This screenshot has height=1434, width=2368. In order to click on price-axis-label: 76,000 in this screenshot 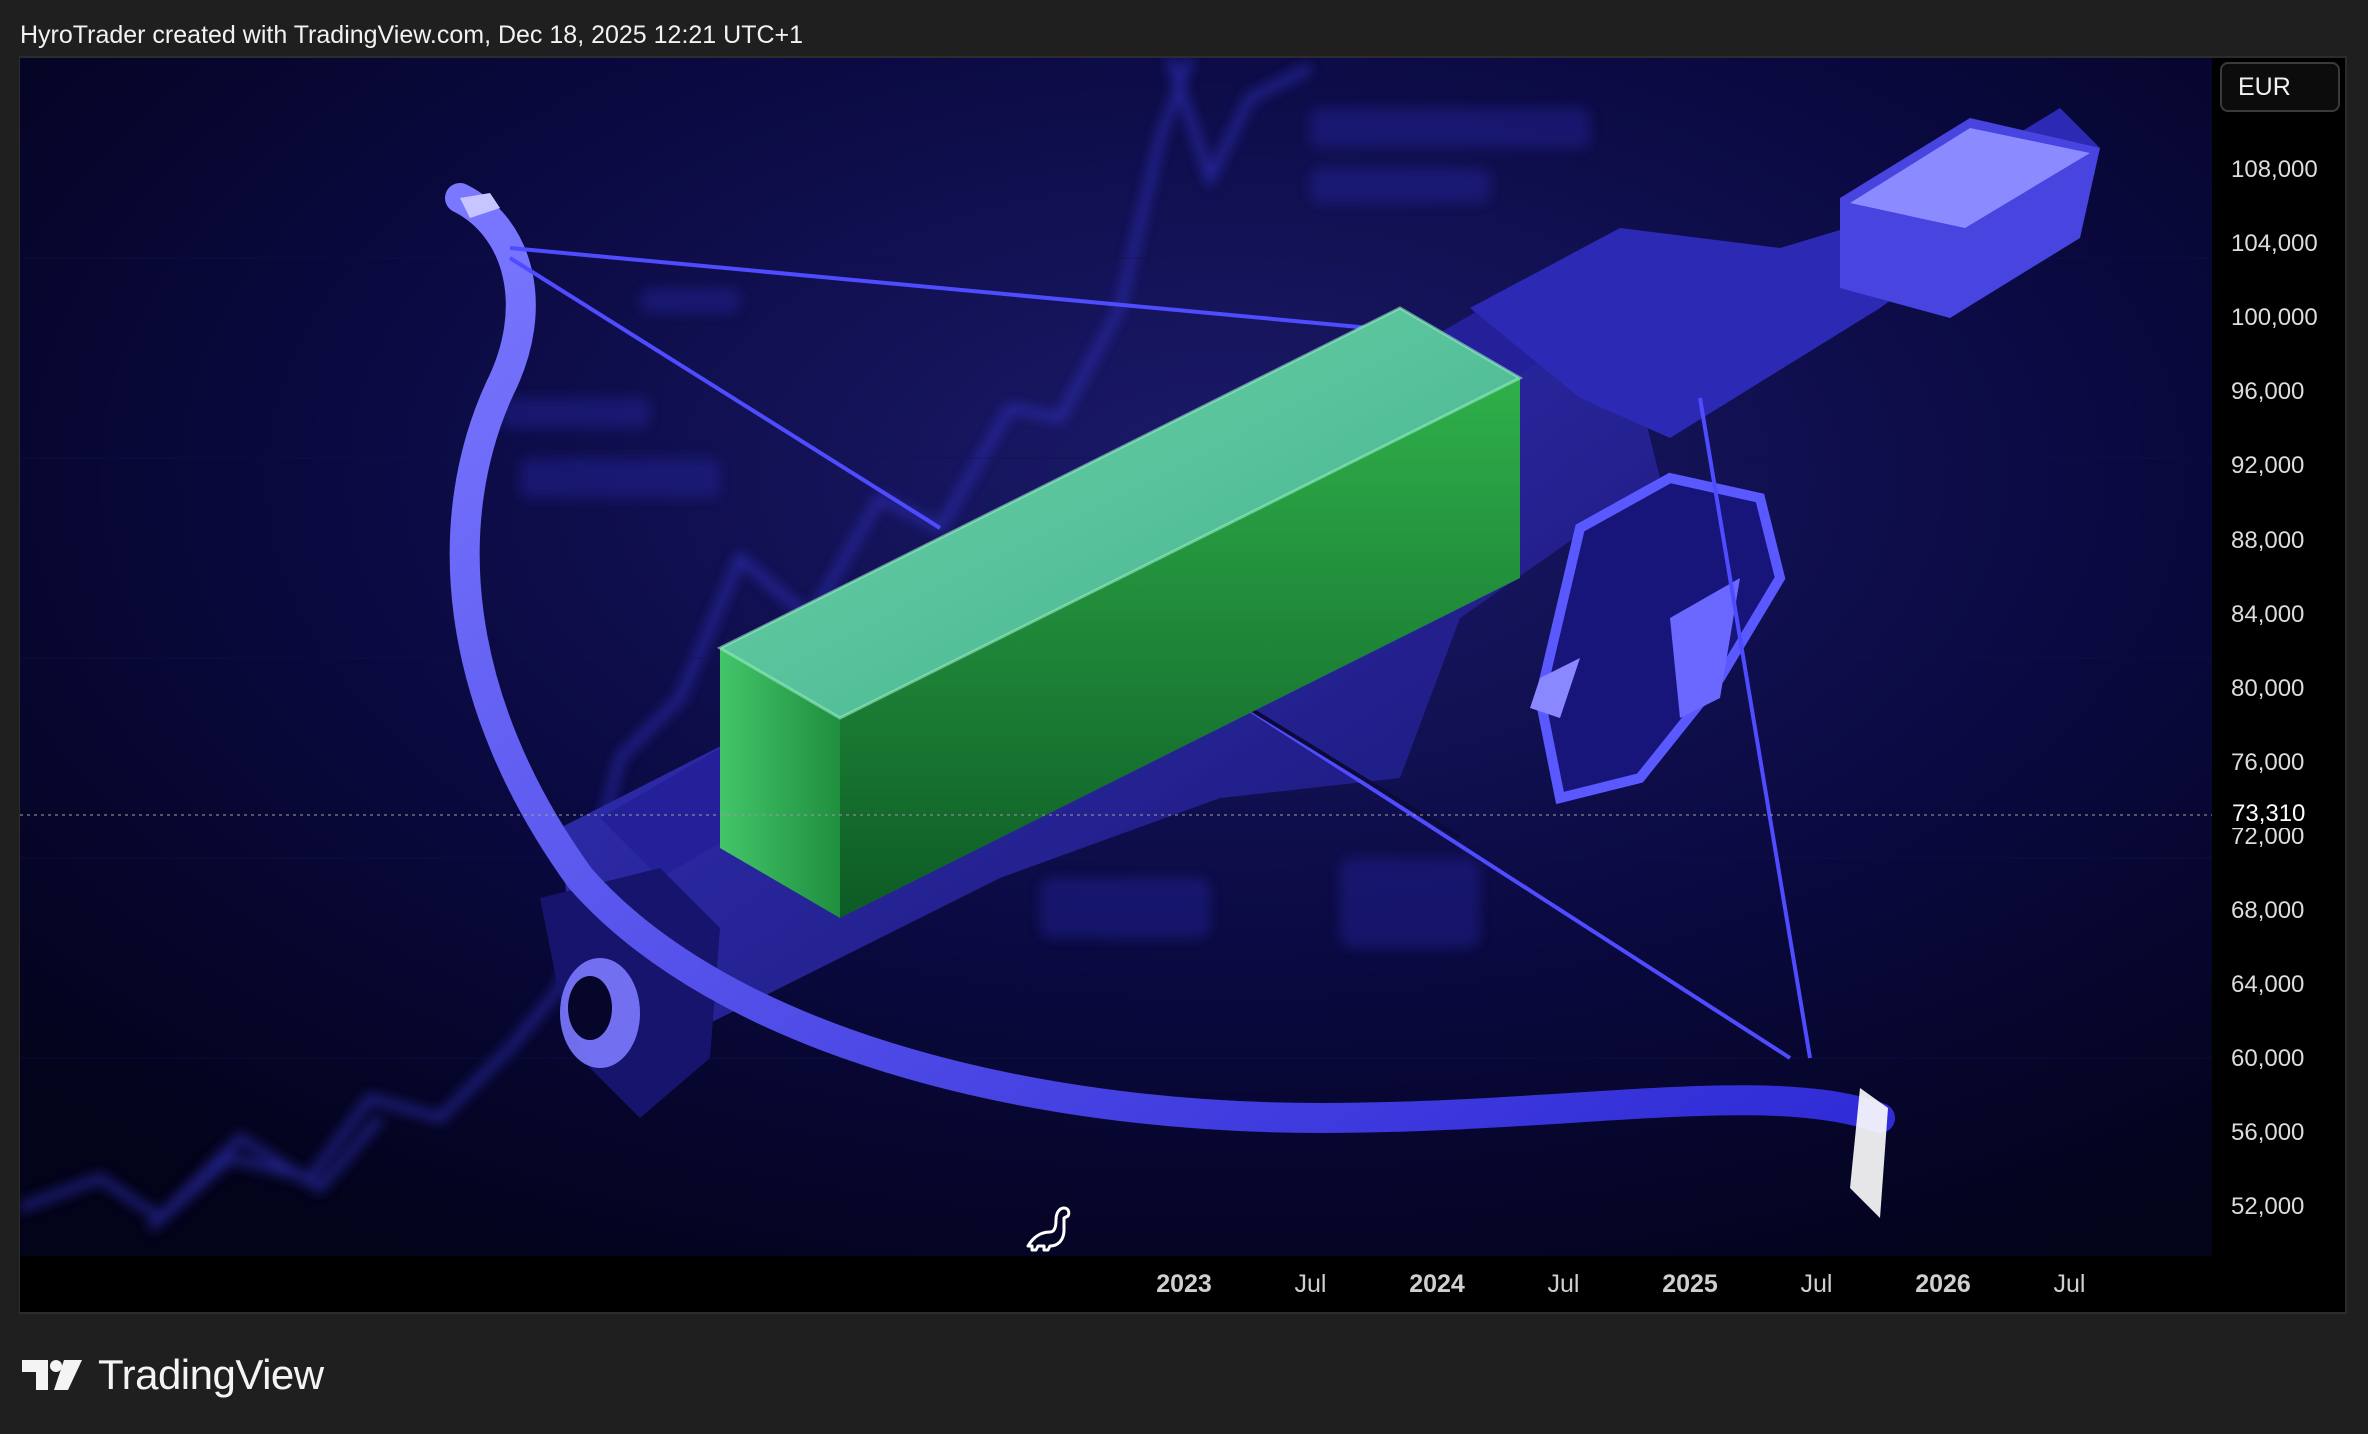, I will do `click(2268, 762)`.